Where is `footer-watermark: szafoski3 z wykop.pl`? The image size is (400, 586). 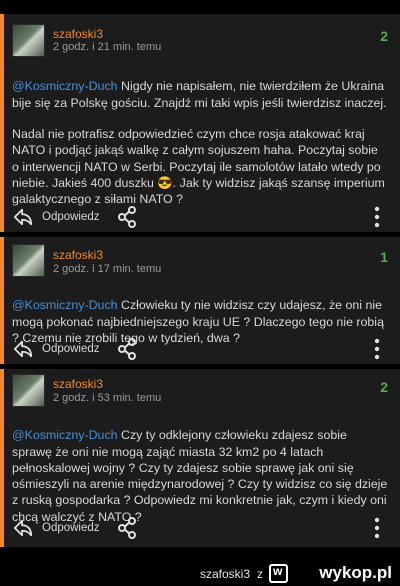 footer-watermark: szafoski3 z wykop.pl is located at coordinates (200, 573).